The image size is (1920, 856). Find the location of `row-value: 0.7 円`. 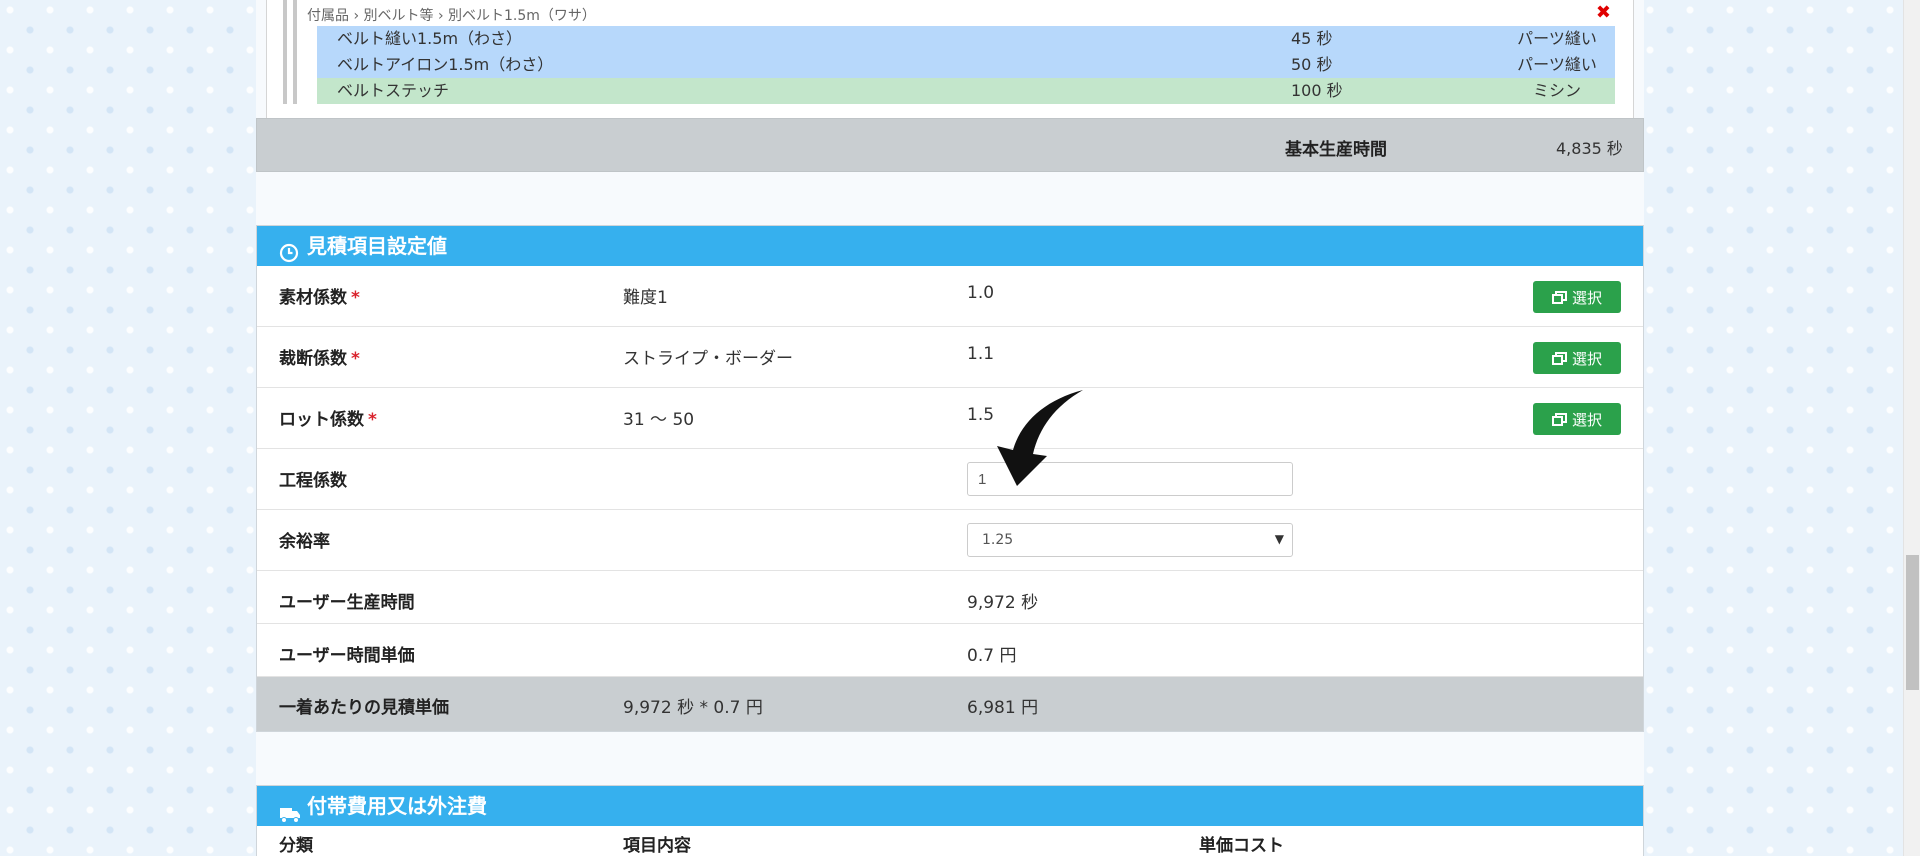

row-value: 0.7 円 is located at coordinates (992, 656).